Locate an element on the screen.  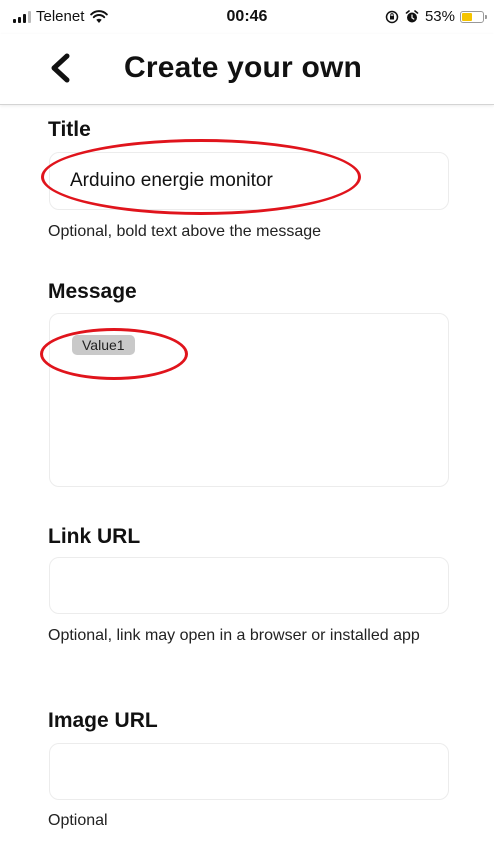
link-url-label: Link URL is located at coordinates (94, 536).